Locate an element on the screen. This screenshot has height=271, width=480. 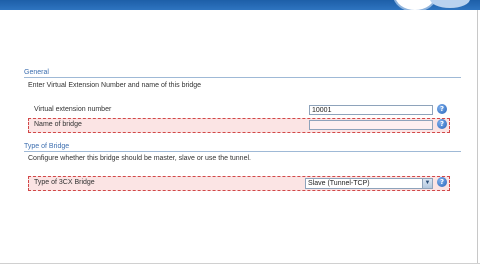
section-heading-general: General is located at coordinates (36, 72).